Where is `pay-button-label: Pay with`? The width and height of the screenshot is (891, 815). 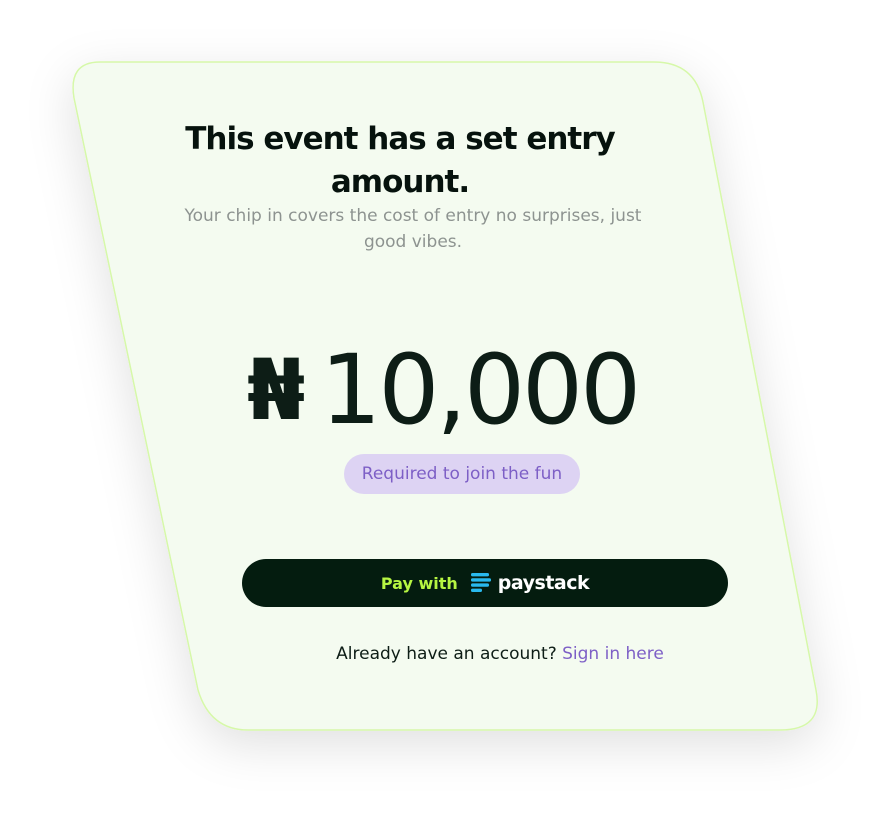 pay-button-label: Pay with is located at coordinates (419, 583).